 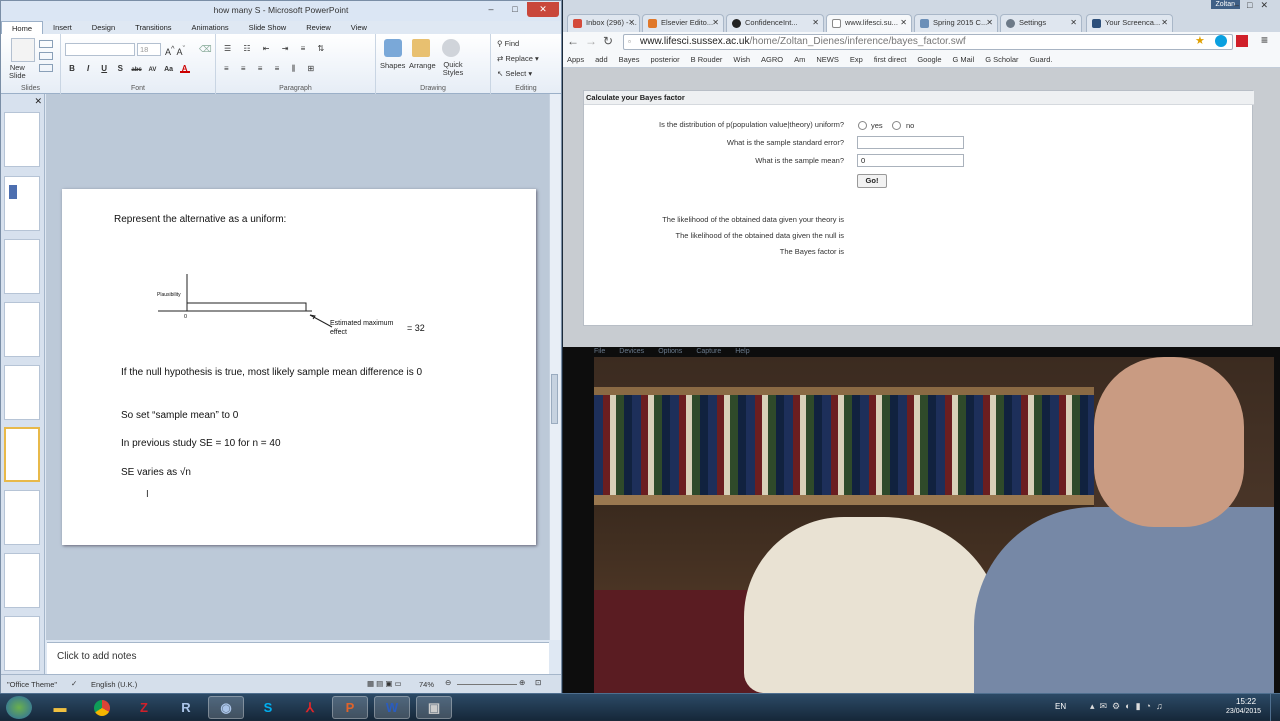 I want to click on align-icons: ≡ ≡ ≡ ≡ ⫼ ⊞, so click(x=271, y=69).